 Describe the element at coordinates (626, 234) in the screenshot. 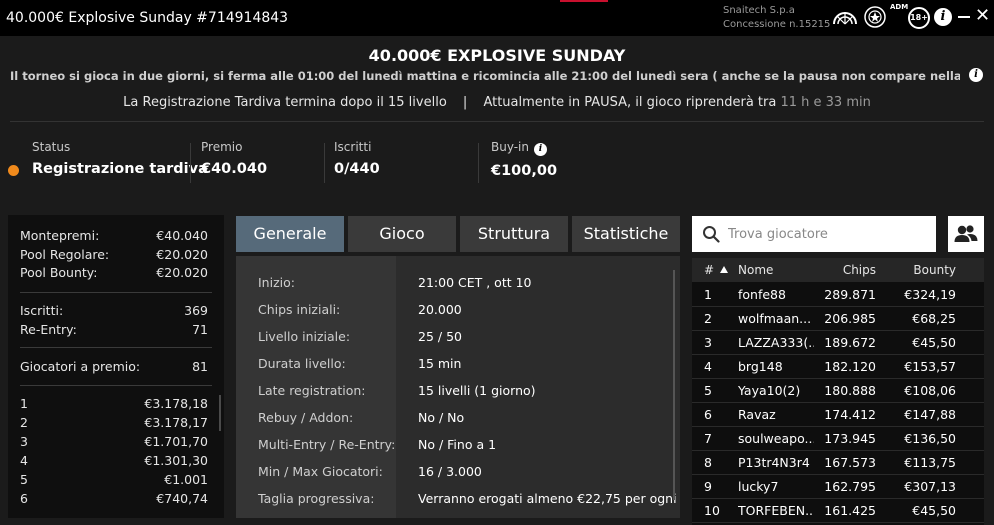

I see `tab-statistiche: Statistiche` at that location.